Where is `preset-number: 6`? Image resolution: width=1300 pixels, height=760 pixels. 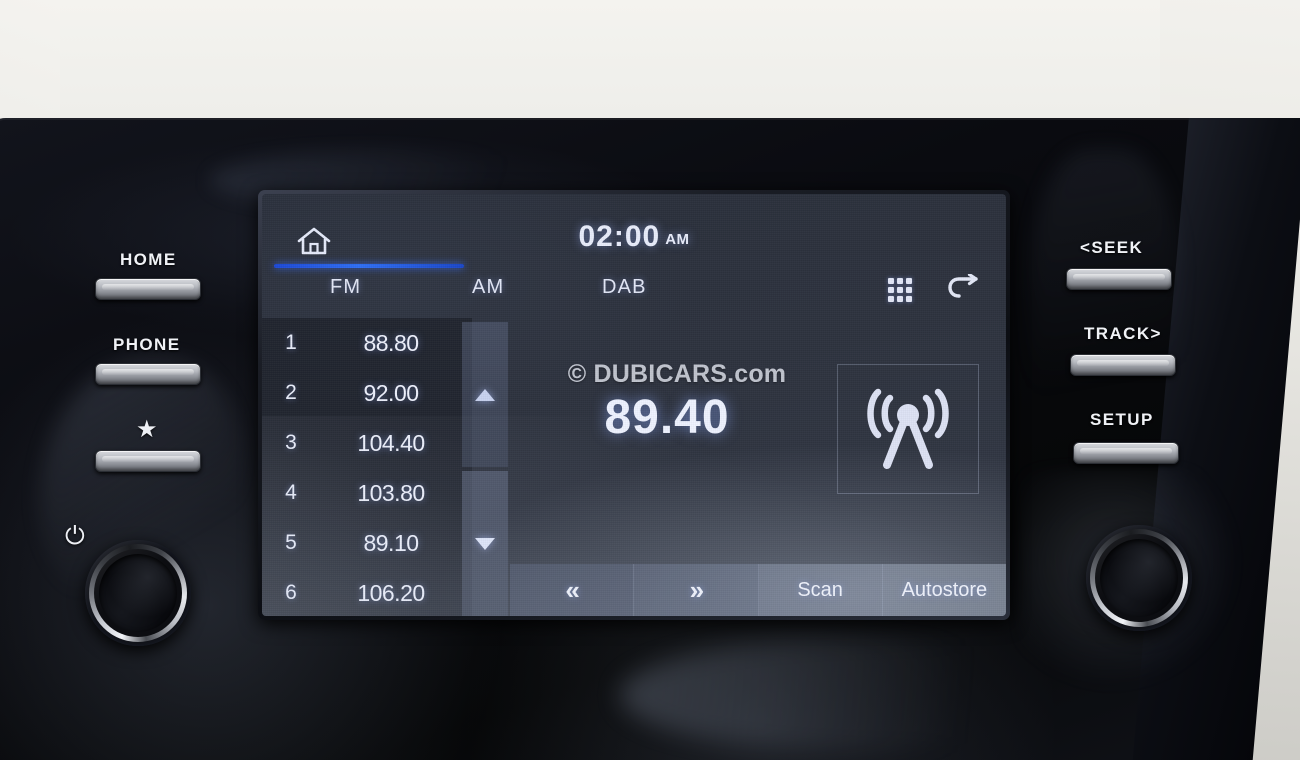
preset-number: 6 is located at coordinates (291, 592).